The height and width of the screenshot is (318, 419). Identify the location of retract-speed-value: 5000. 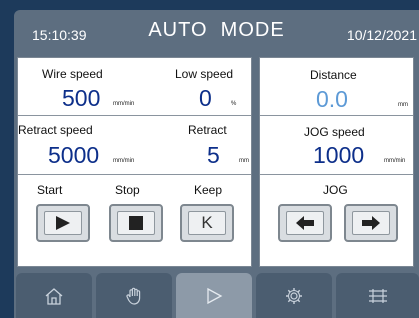
(74, 155).